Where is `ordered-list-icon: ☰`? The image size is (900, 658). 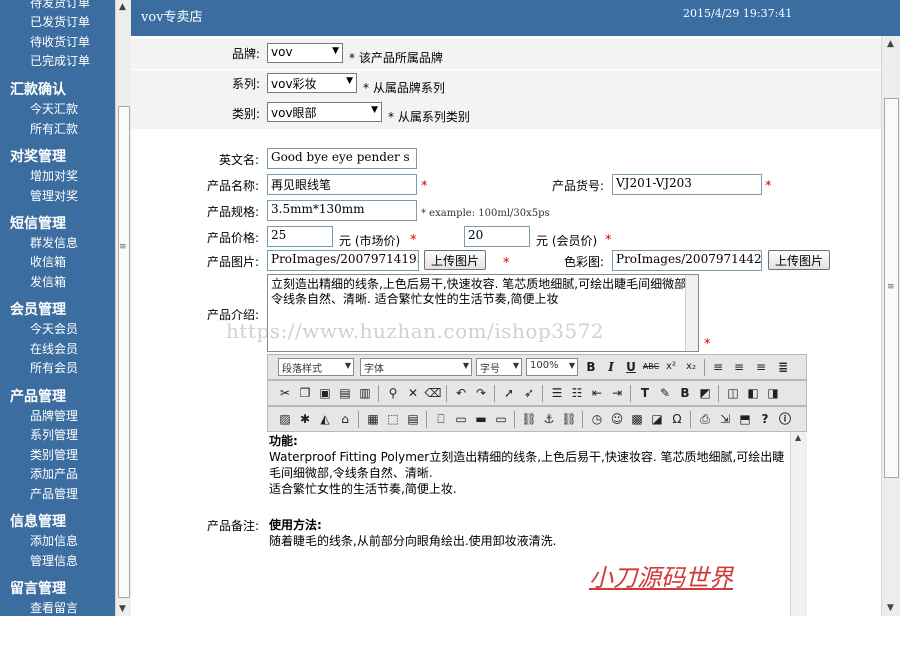
ordered-list-icon: ☰ is located at coordinates (557, 393).